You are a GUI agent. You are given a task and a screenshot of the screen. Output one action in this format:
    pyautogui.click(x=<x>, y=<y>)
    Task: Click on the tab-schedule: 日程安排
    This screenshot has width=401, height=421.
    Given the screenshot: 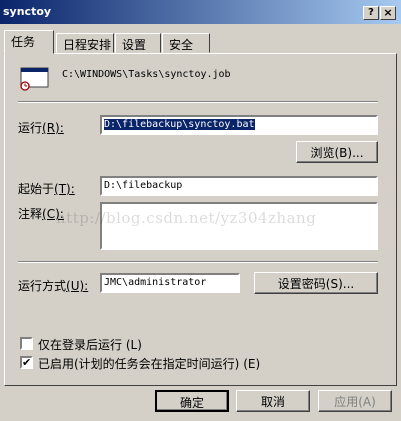 What is the action you would take?
    pyautogui.click(x=85, y=43)
    